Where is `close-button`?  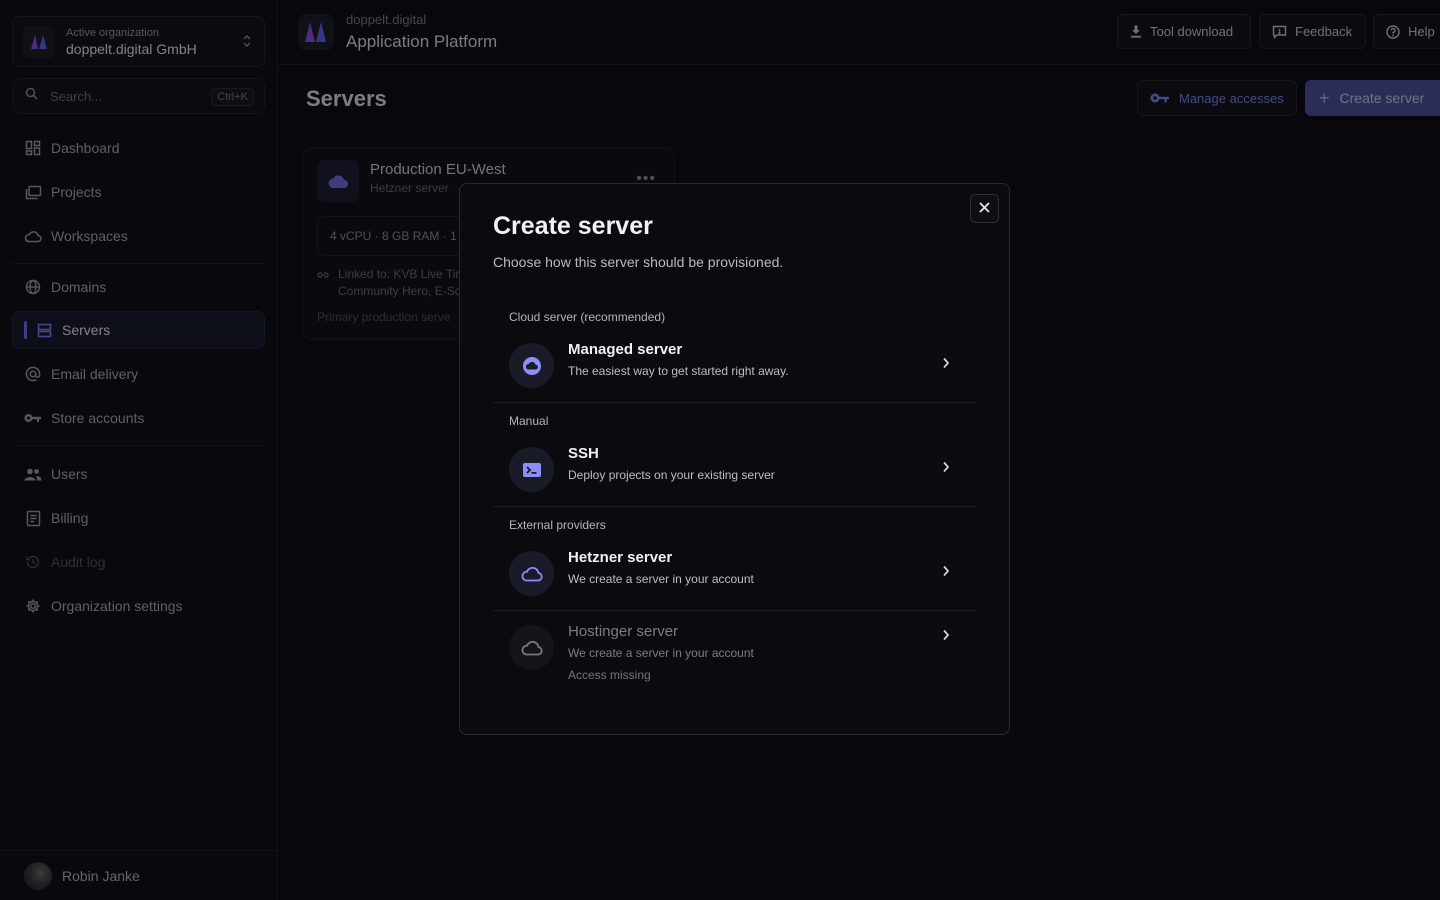
close-button is located at coordinates (984, 208).